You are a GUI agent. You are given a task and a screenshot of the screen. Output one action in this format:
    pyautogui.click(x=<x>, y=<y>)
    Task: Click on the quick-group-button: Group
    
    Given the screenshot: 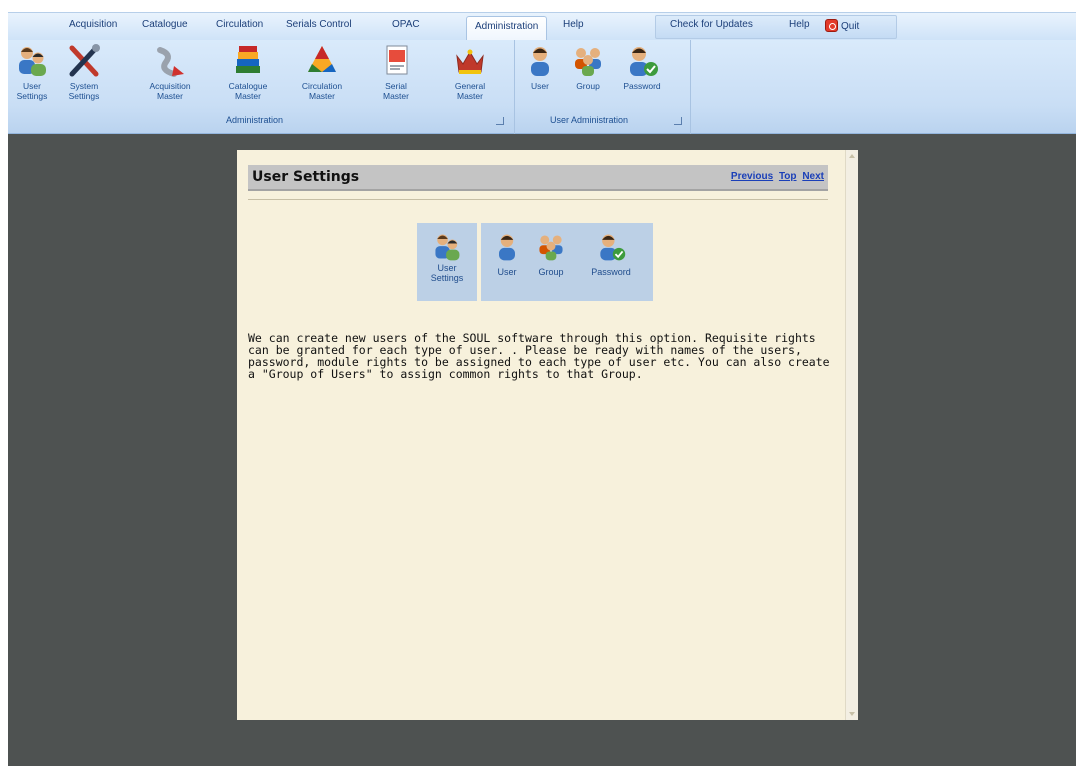 What is the action you would take?
    pyautogui.click(x=551, y=254)
    